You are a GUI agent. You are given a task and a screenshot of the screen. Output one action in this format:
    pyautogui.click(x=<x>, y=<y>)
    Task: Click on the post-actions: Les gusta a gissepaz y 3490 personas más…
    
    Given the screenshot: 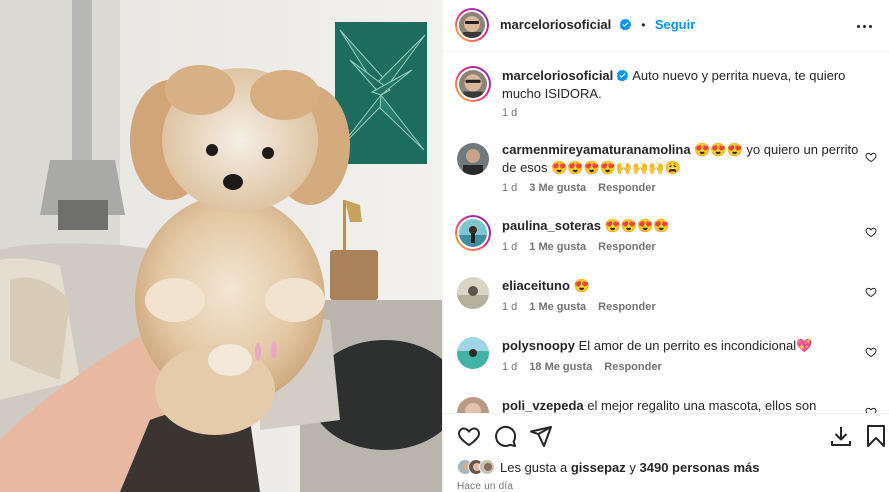 What is the action you would take?
    pyautogui.click(x=666, y=452)
    